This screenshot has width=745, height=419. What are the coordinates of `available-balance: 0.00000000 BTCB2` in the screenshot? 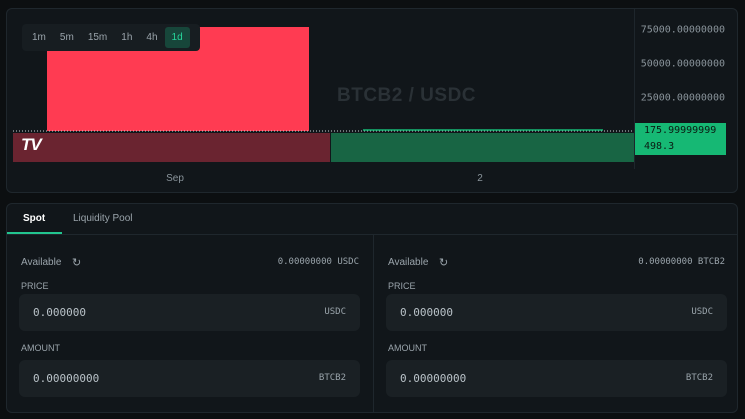 It's located at (681, 262).